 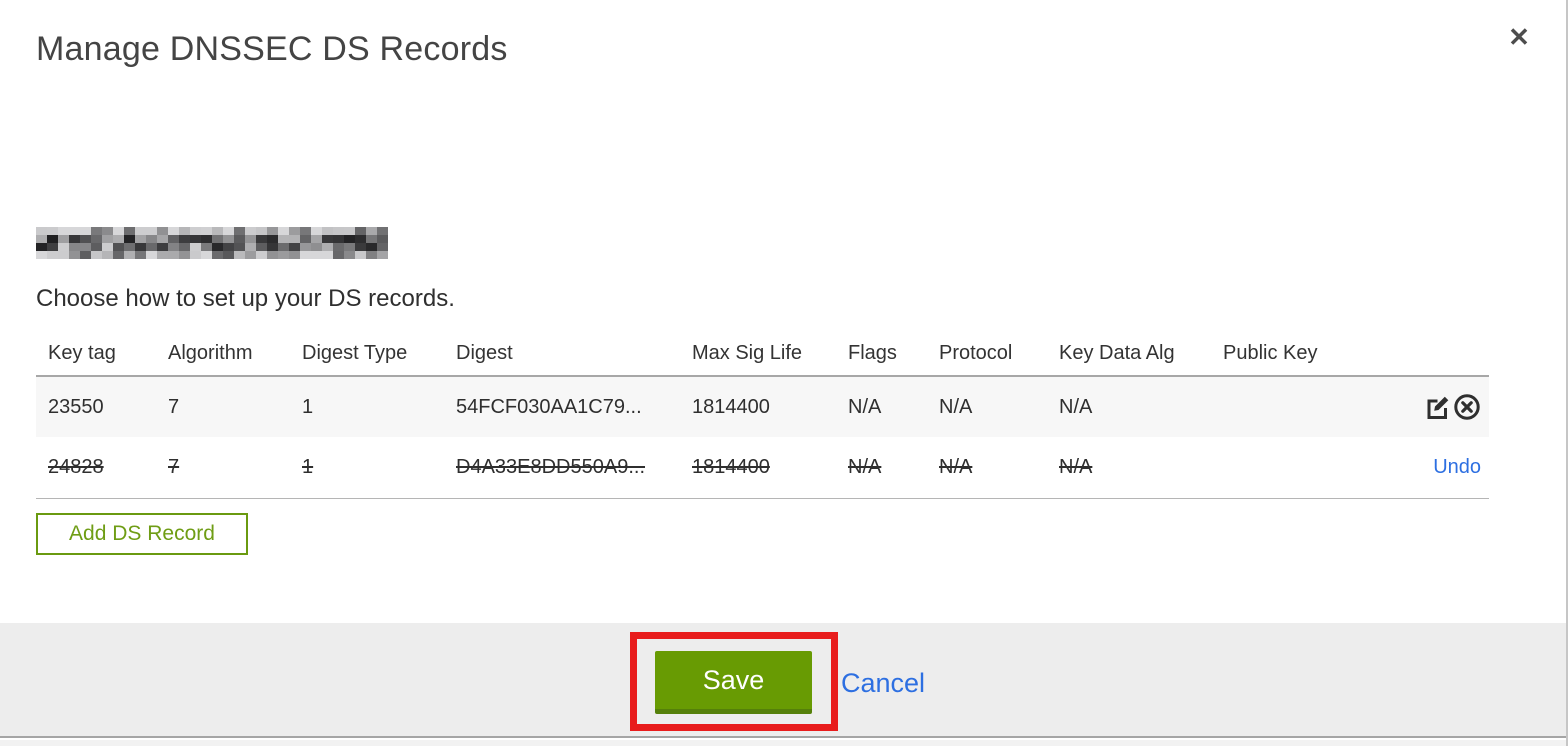 What do you see at coordinates (1457, 467) in the screenshot?
I see `undo-link: Undo` at bounding box center [1457, 467].